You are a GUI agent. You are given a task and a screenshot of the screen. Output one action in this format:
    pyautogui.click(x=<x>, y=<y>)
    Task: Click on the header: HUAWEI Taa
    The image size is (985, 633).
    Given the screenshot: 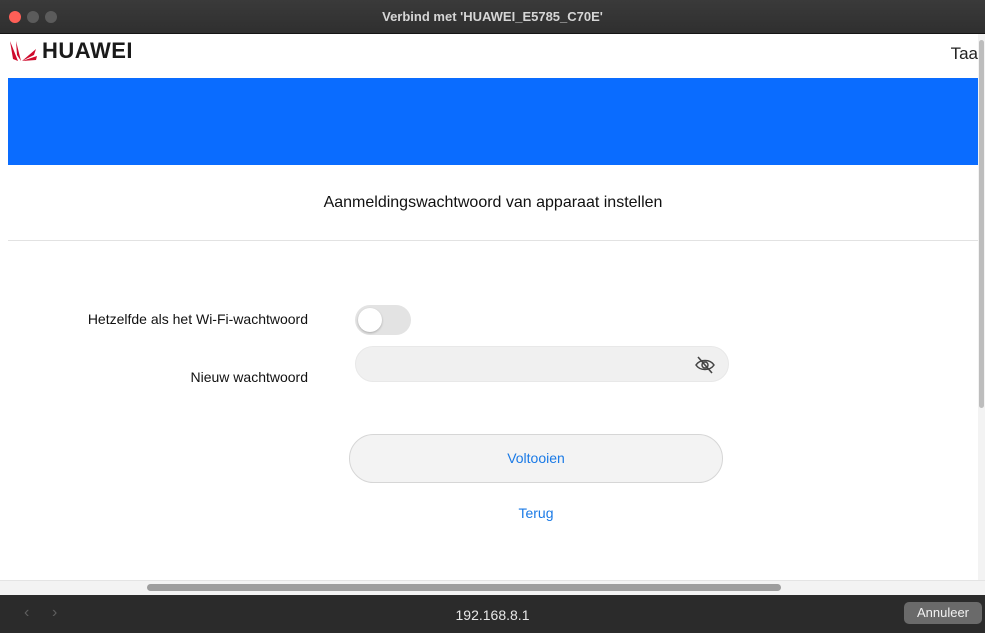 What is the action you would take?
    pyautogui.click(x=489, y=56)
    